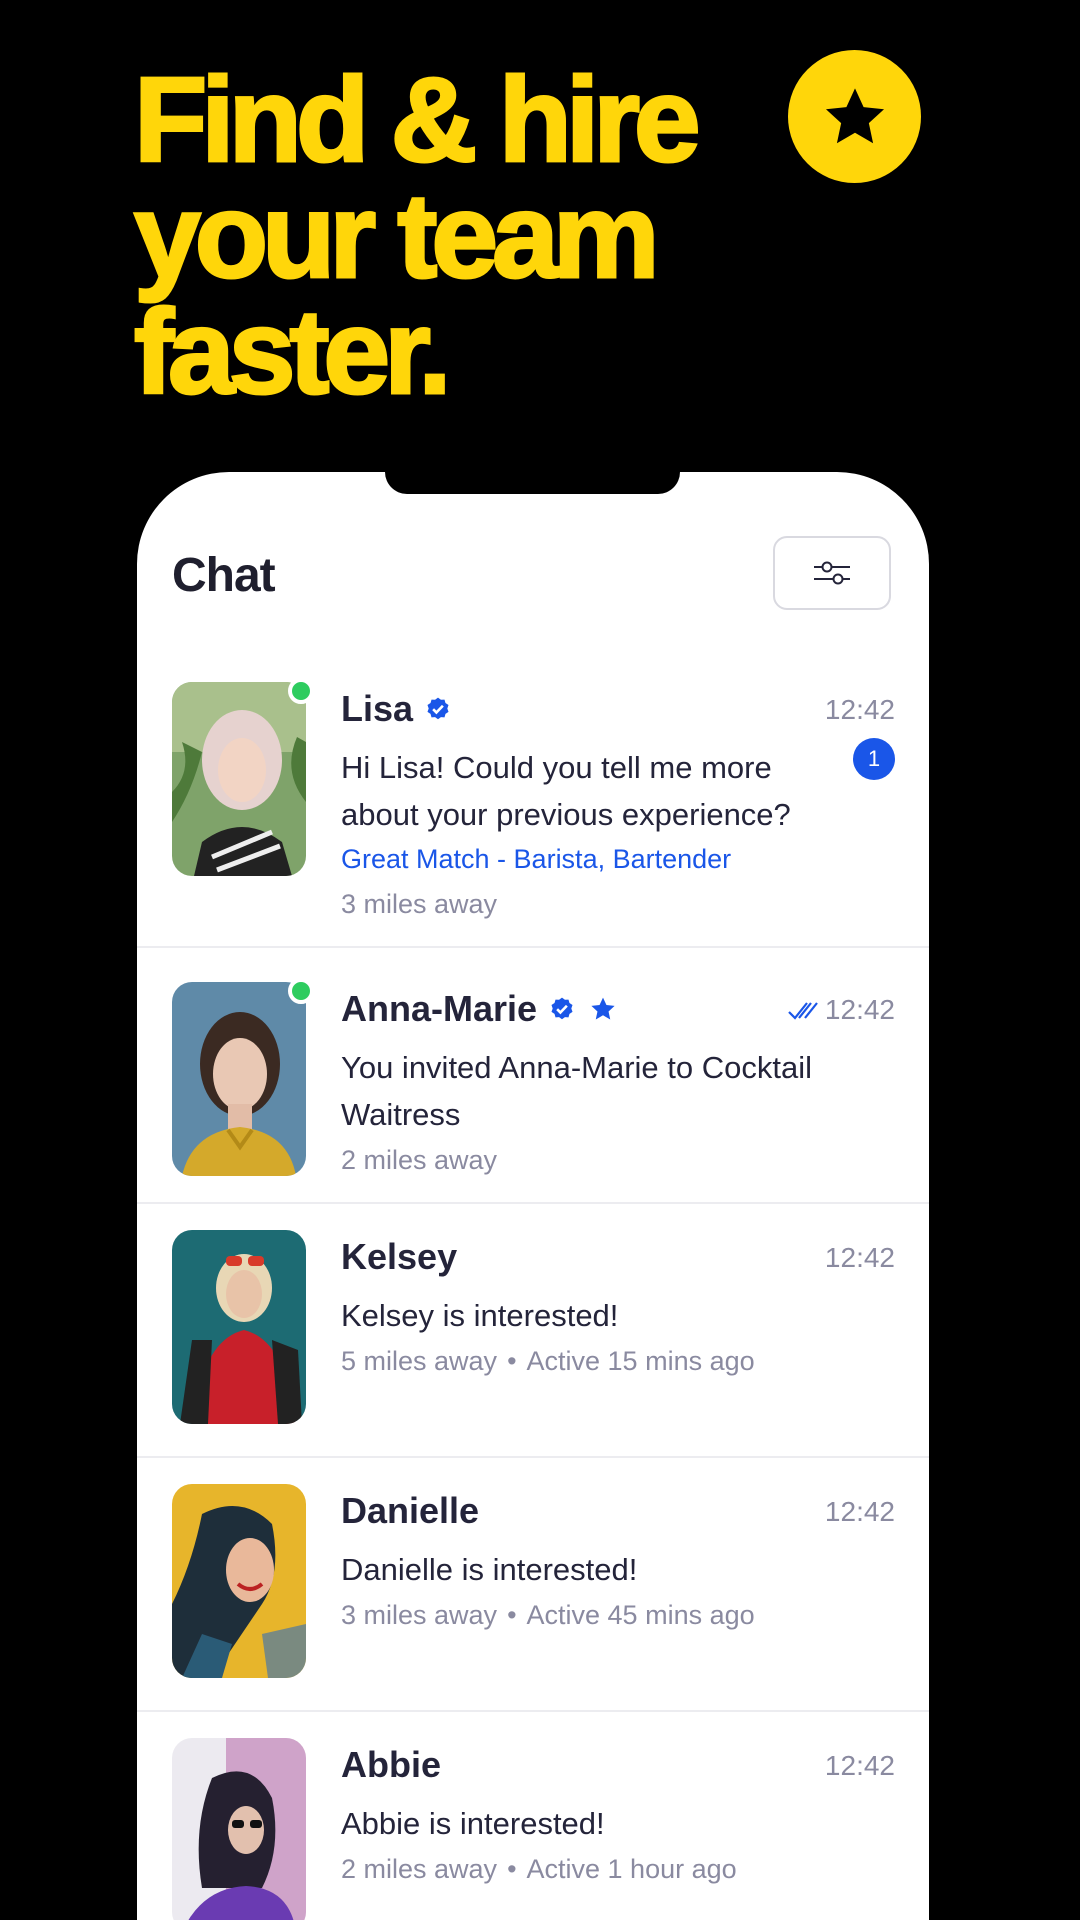 Image resolution: width=1080 pixels, height=1920 pixels. Describe the element at coordinates (533, 1911) in the screenshot. I see `tab-bar` at that location.